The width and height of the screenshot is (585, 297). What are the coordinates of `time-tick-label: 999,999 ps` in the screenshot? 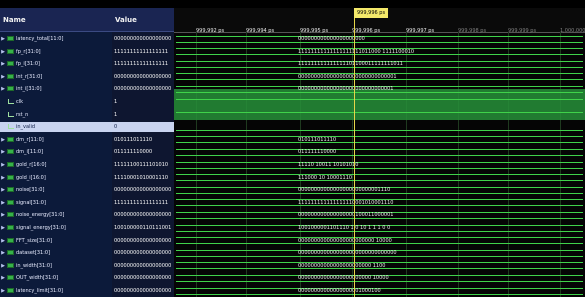 It's located at (522, 31).